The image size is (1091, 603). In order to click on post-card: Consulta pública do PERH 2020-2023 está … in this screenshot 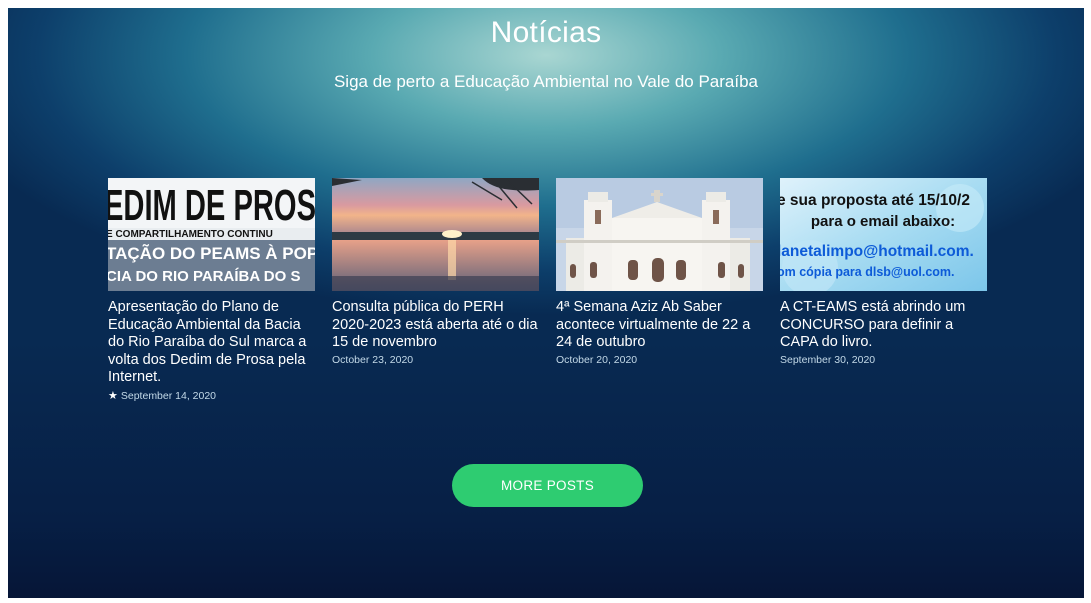, I will do `click(436, 272)`.